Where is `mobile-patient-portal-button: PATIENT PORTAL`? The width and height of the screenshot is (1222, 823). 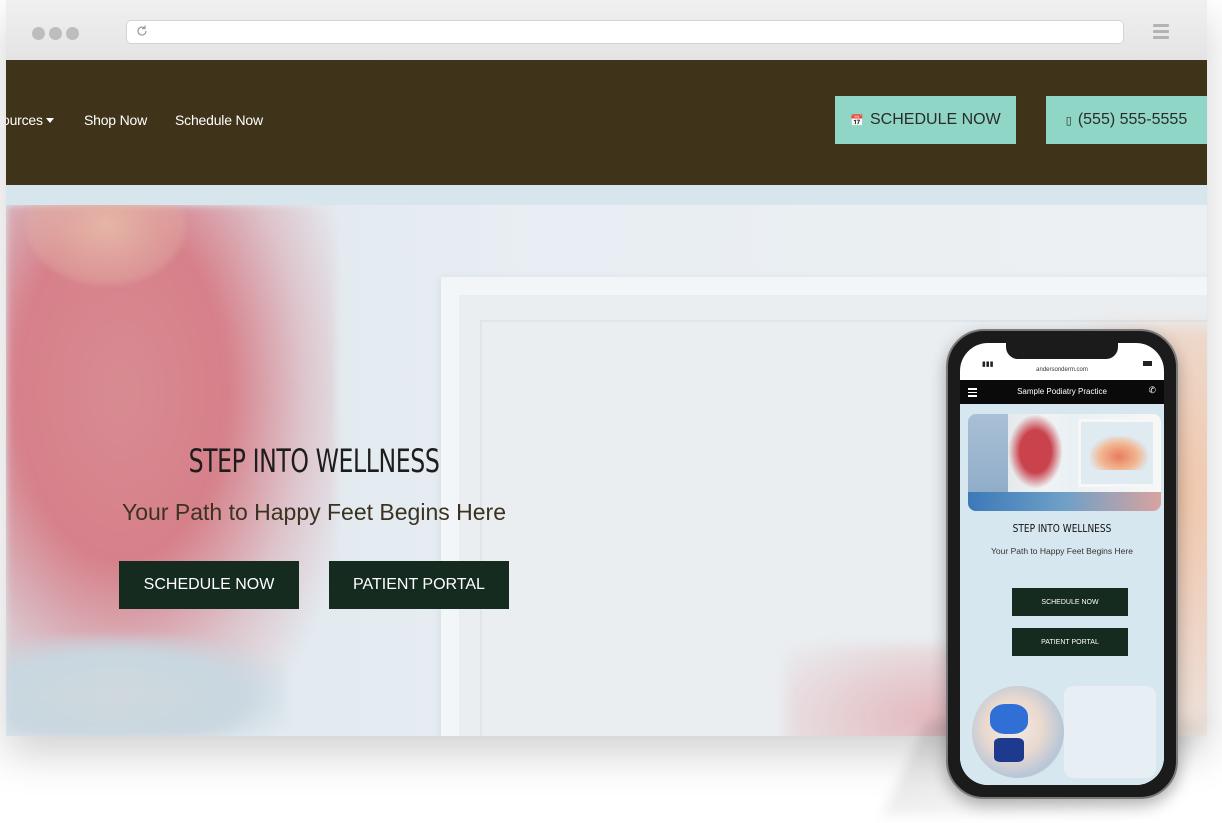
mobile-patient-portal-button: PATIENT PORTAL is located at coordinates (1070, 642).